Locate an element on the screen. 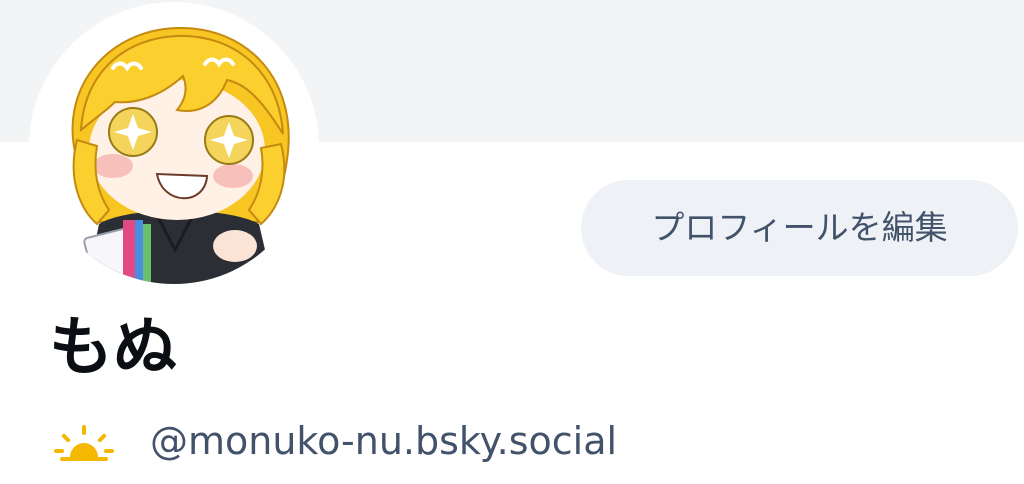 The image size is (1024, 484). profile-display-name: もぬ is located at coordinates (113, 348).